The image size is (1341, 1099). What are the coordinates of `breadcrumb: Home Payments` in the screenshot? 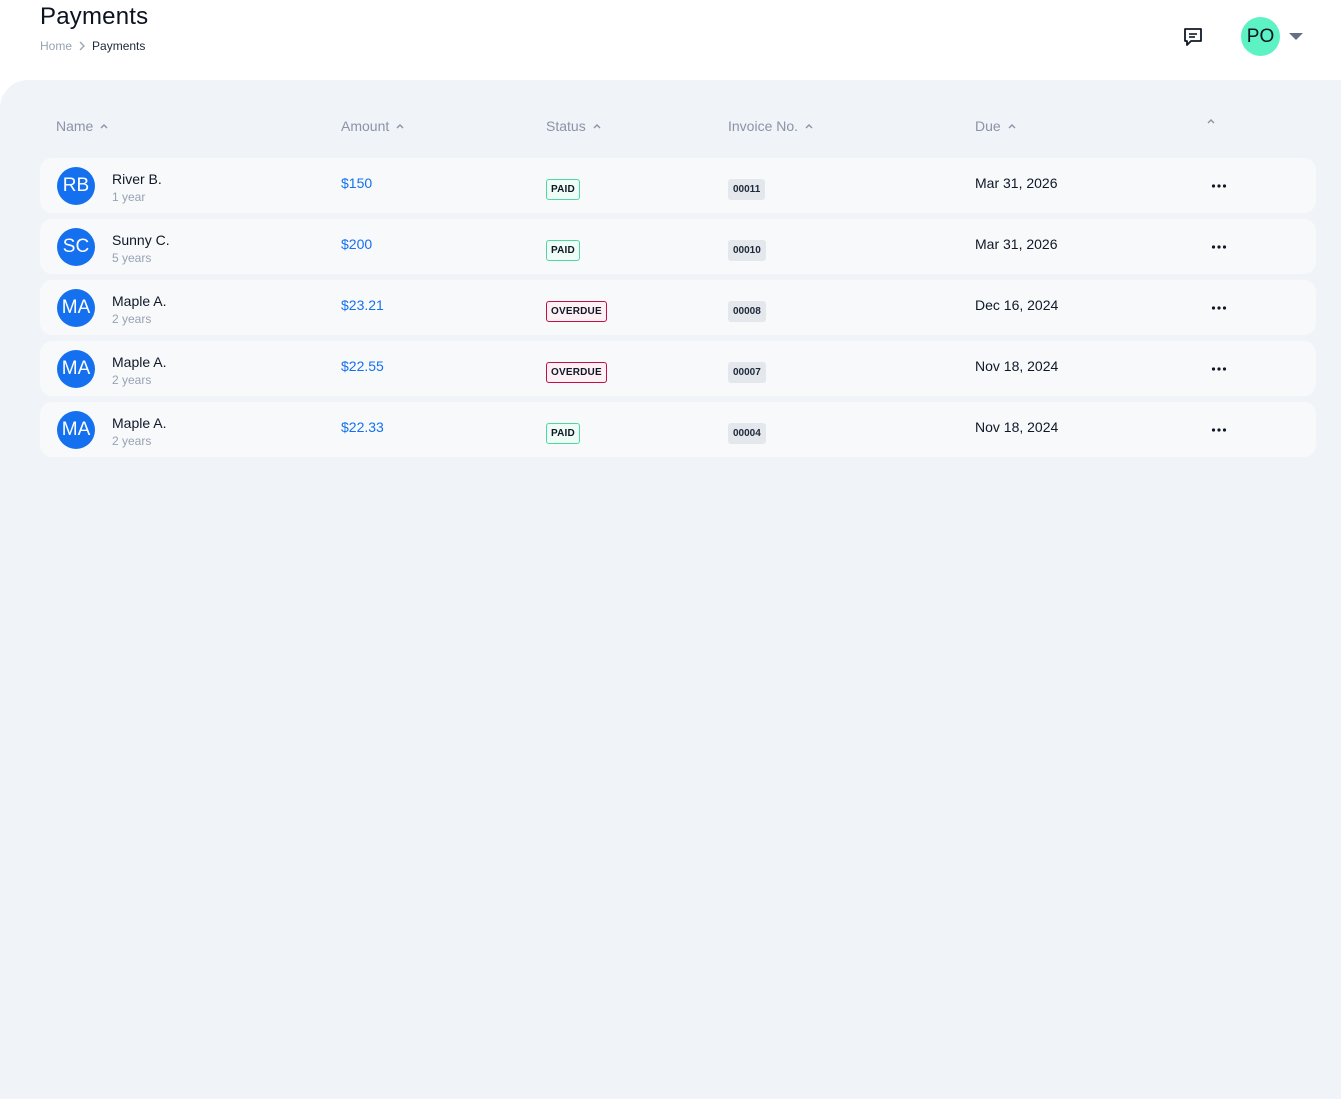 It's located at (92, 46).